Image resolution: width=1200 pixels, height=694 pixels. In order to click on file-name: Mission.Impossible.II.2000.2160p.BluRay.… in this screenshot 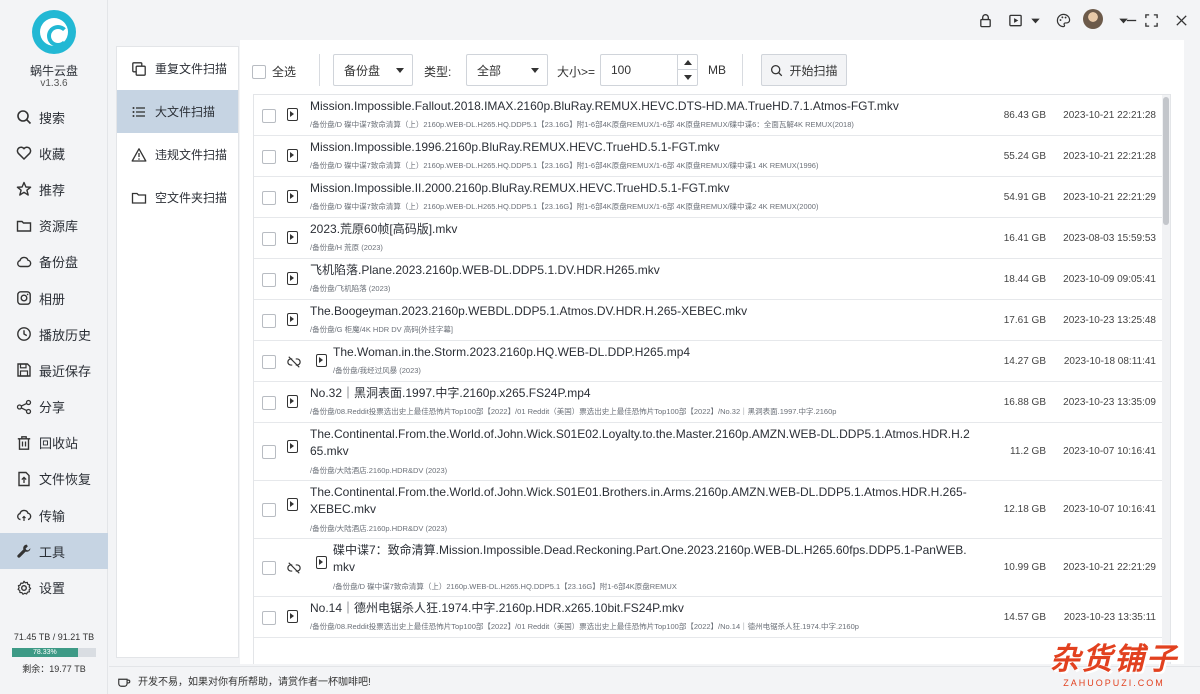, I will do `click(640, 188)`.